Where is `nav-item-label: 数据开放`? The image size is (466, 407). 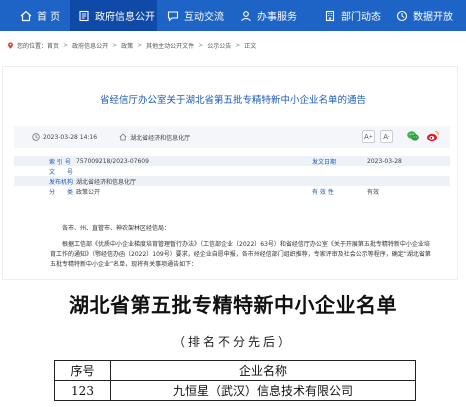 nav-item-label: 数据开放 is located at coordinates (433, 17).